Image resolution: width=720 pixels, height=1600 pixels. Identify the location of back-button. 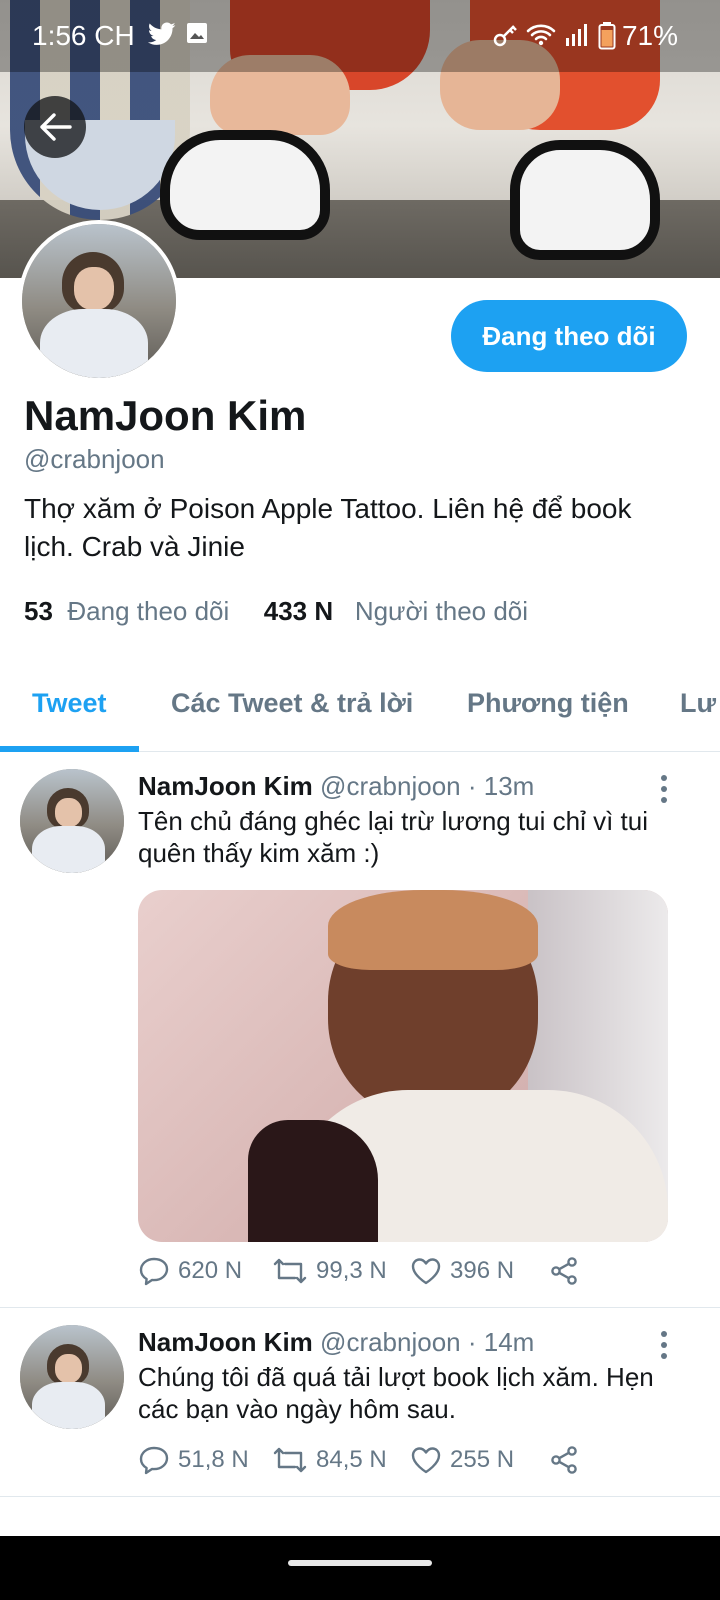
(55, 127).